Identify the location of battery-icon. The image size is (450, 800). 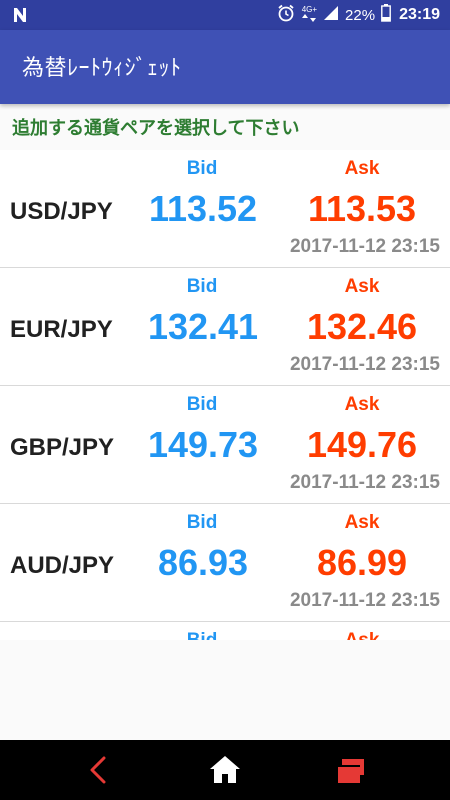
(386, 15).